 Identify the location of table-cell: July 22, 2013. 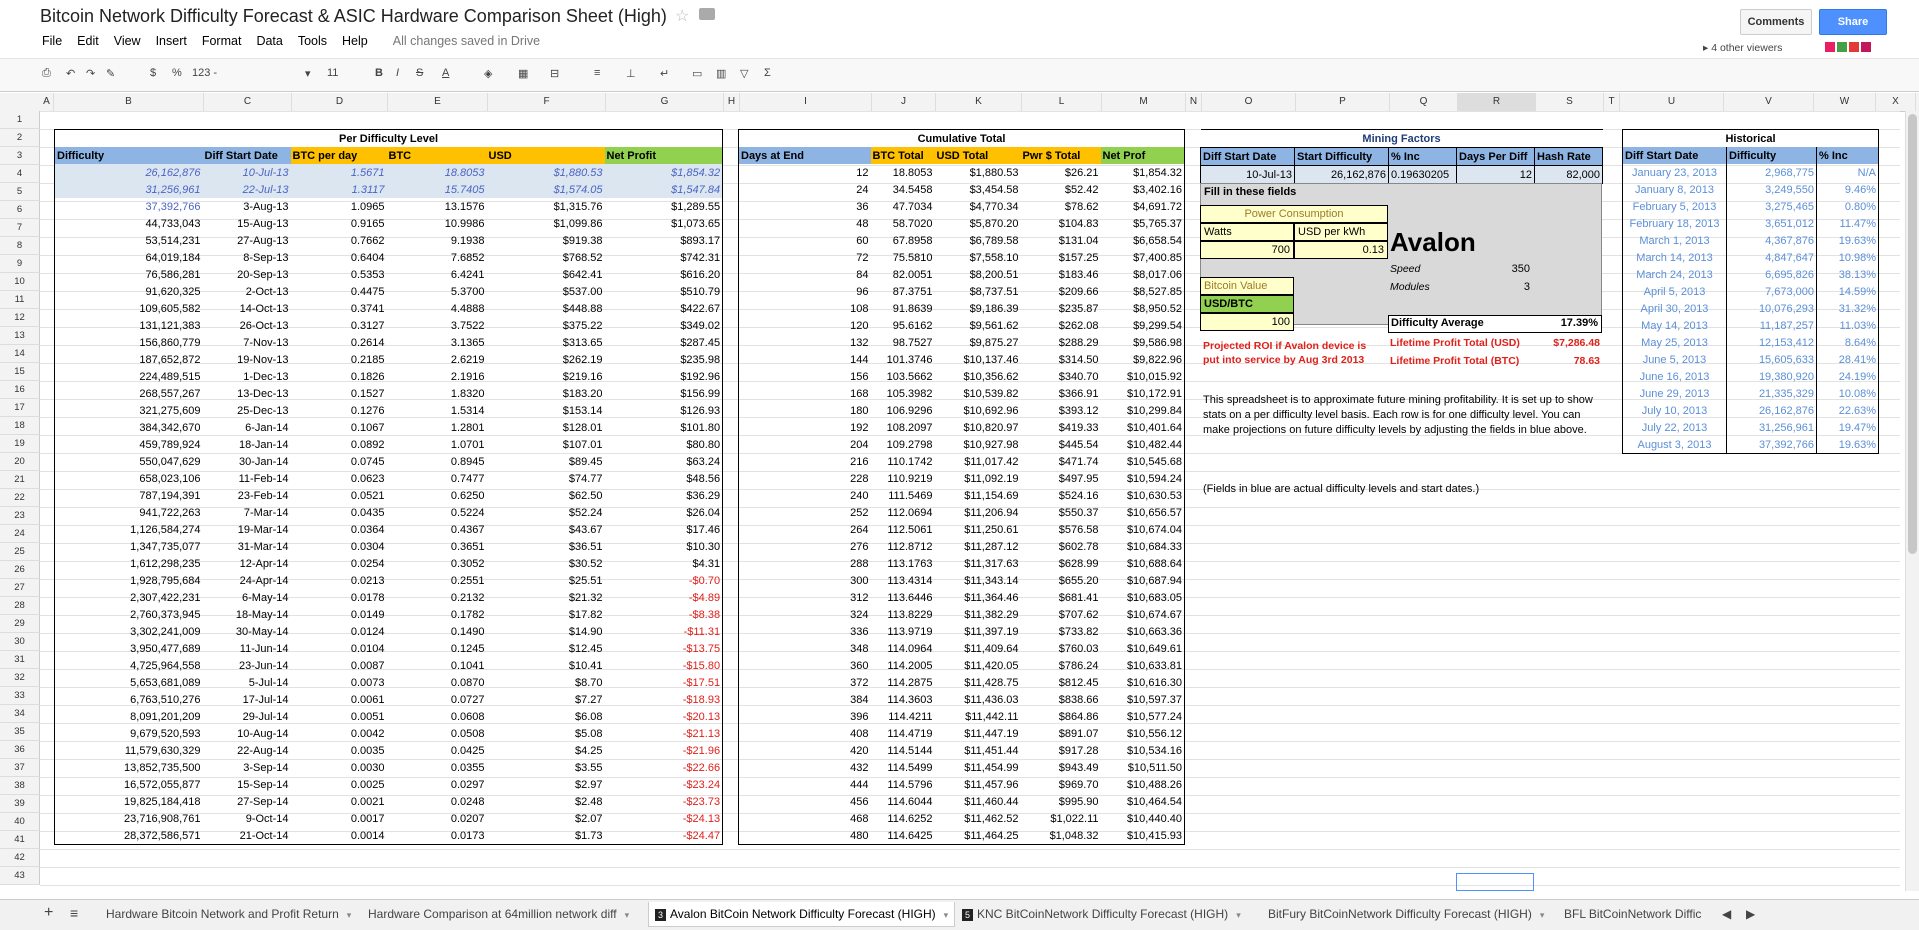
(1674, 427).